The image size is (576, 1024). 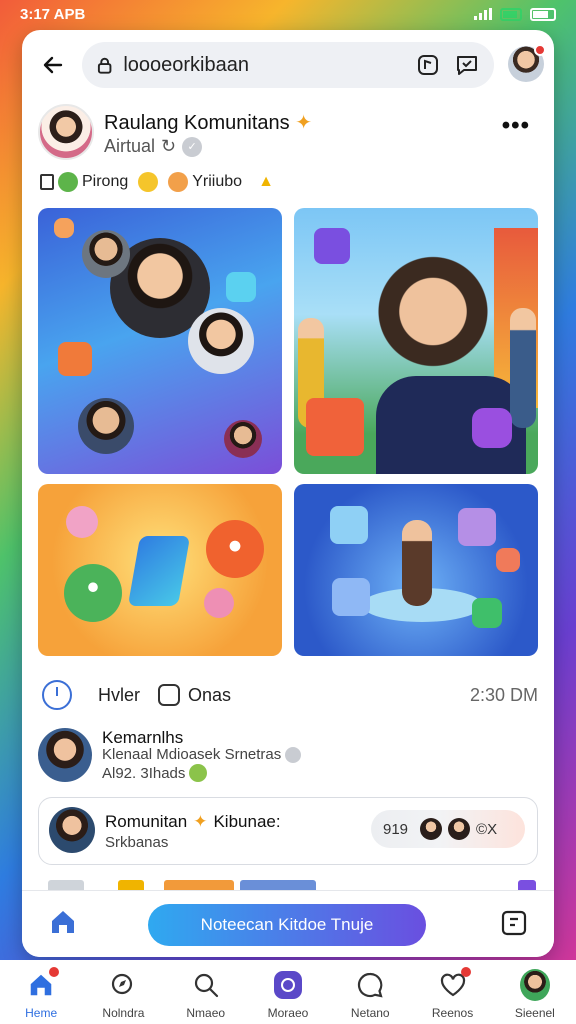 I want to click on dancer-image, so click(x=417, y=563).